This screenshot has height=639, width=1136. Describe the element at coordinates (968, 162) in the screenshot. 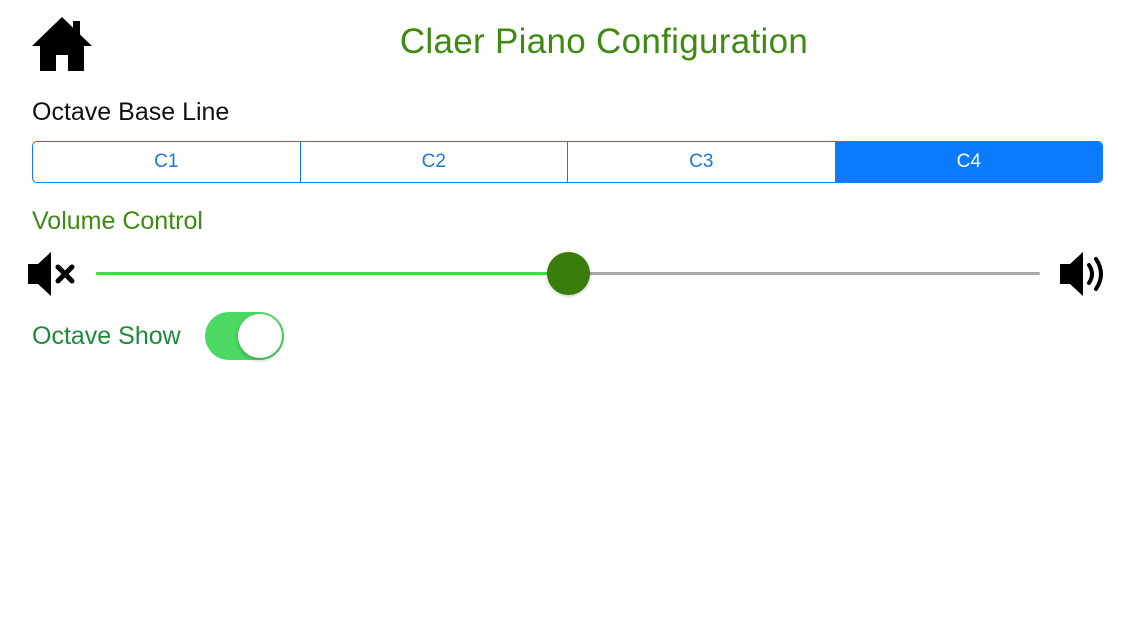

I see `segment-c4: C4` at that location.